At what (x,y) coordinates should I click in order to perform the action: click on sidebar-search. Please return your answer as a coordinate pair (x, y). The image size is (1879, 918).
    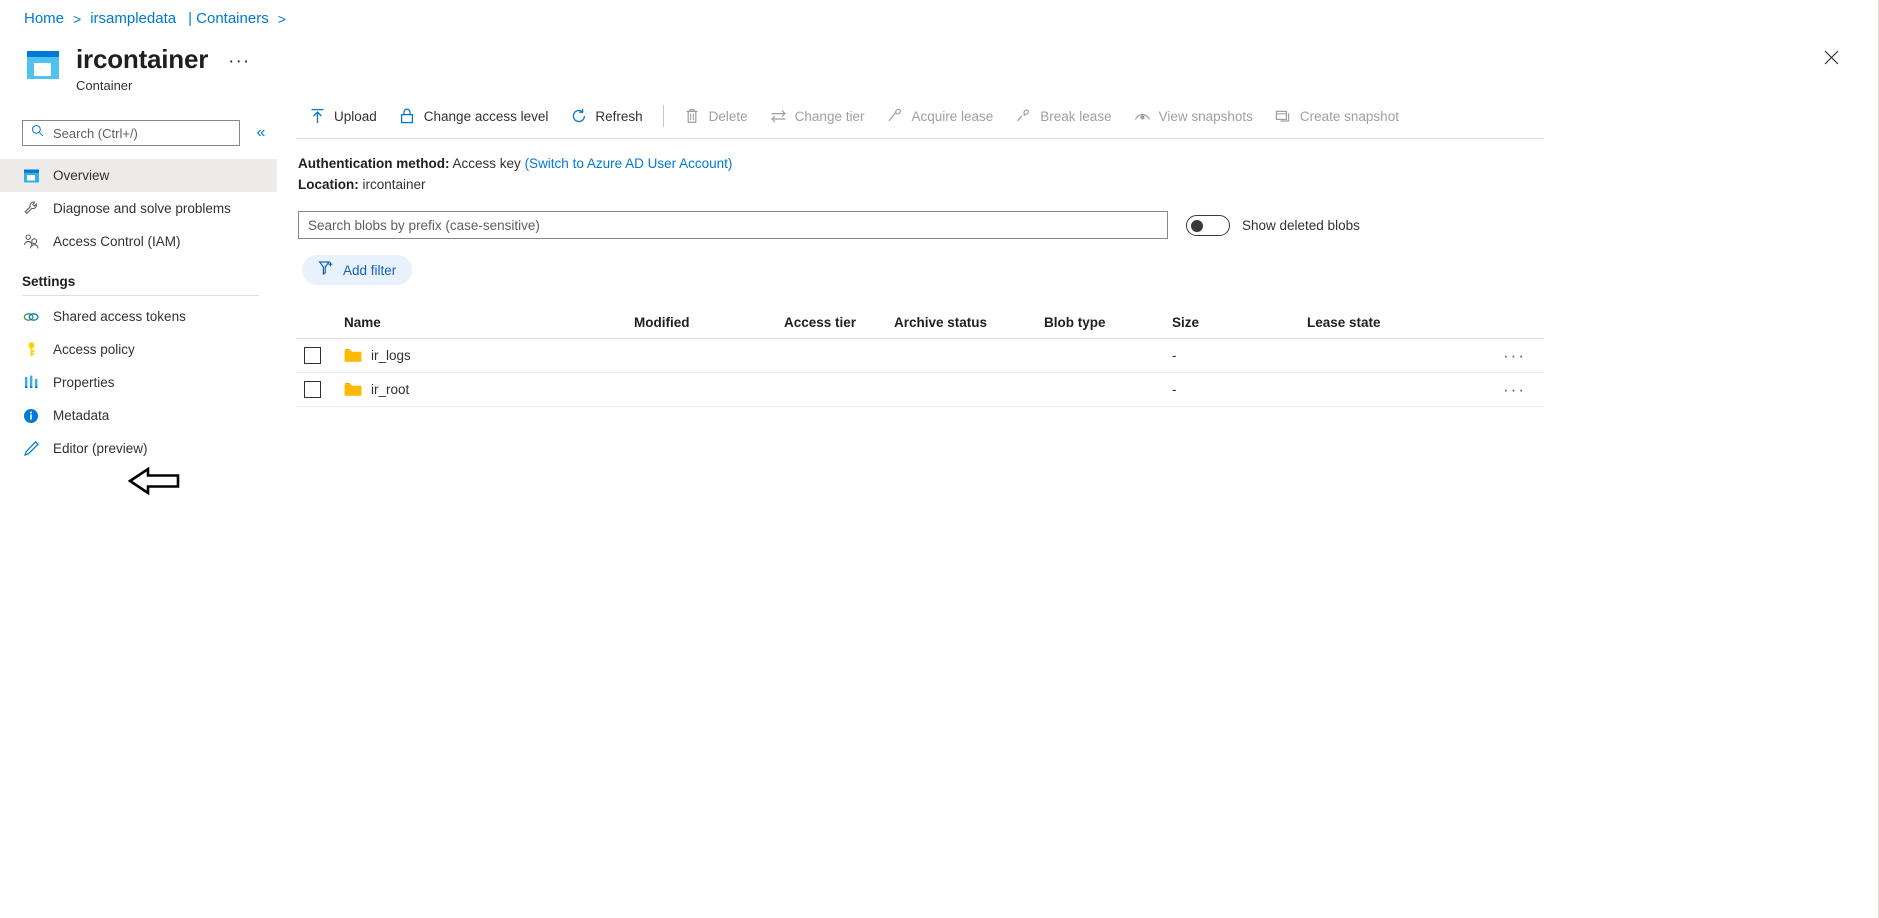
    Looking at the image, I should click on (131, 133).